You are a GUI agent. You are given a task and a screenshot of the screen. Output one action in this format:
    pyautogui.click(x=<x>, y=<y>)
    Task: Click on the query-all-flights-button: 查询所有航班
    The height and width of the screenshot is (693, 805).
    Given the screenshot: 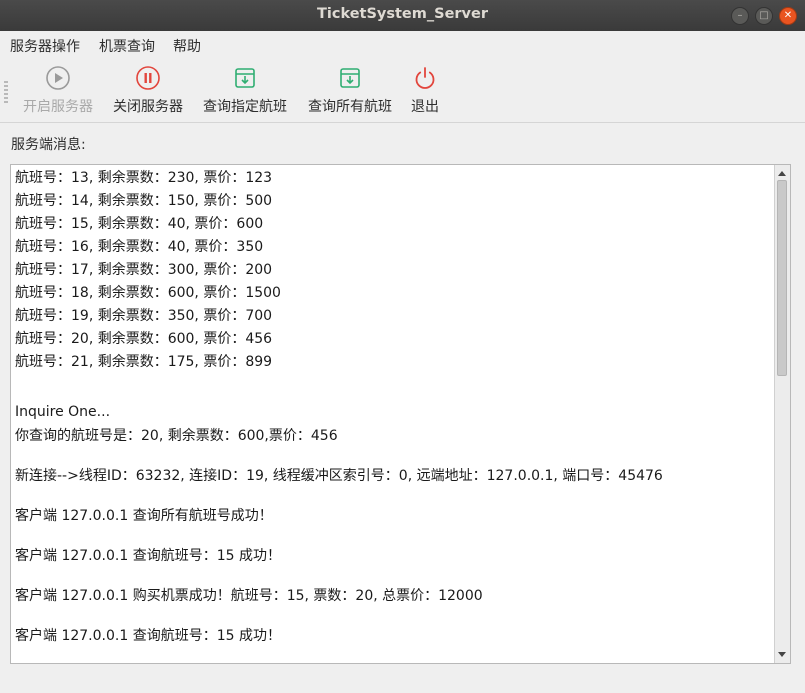 What is the action you would take?
    pyautogui.click(x=350, y=91)
    